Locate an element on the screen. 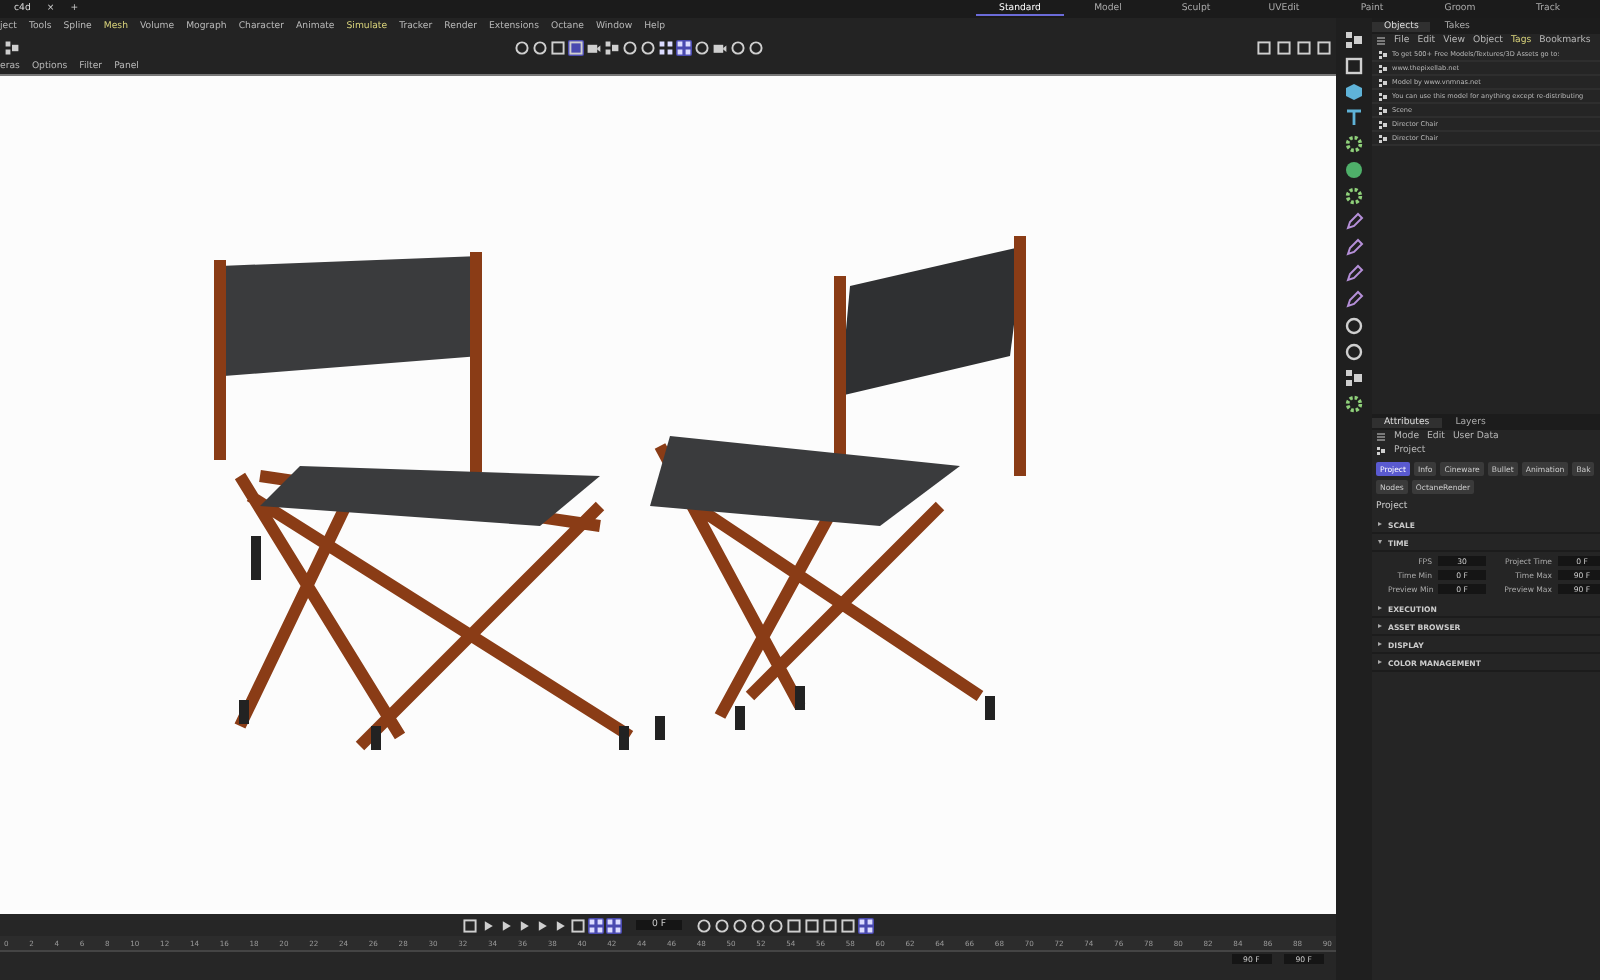 Image resolution: width=1600 pixels, height=980 pixels. cube-icon is located at coordinates (1354, 92).